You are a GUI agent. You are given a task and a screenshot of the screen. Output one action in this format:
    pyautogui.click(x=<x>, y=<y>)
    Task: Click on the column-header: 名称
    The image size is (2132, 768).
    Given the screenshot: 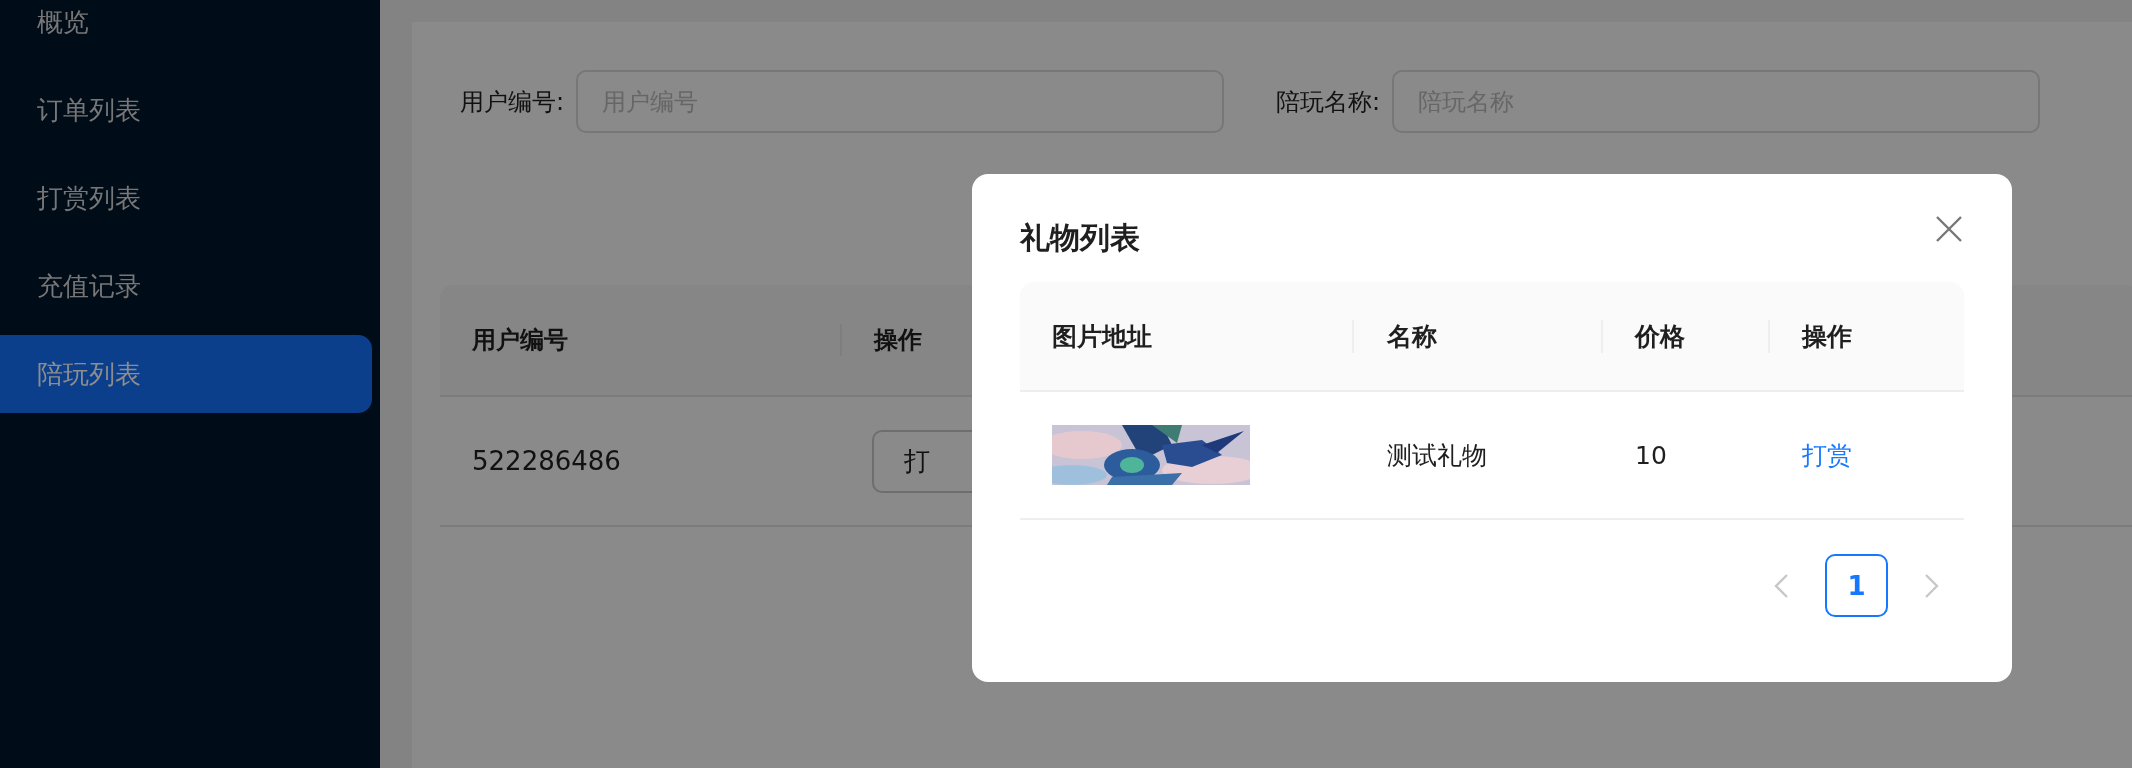 What is the action you would take?
    pyautogui.click(x=1412, y=336)
    